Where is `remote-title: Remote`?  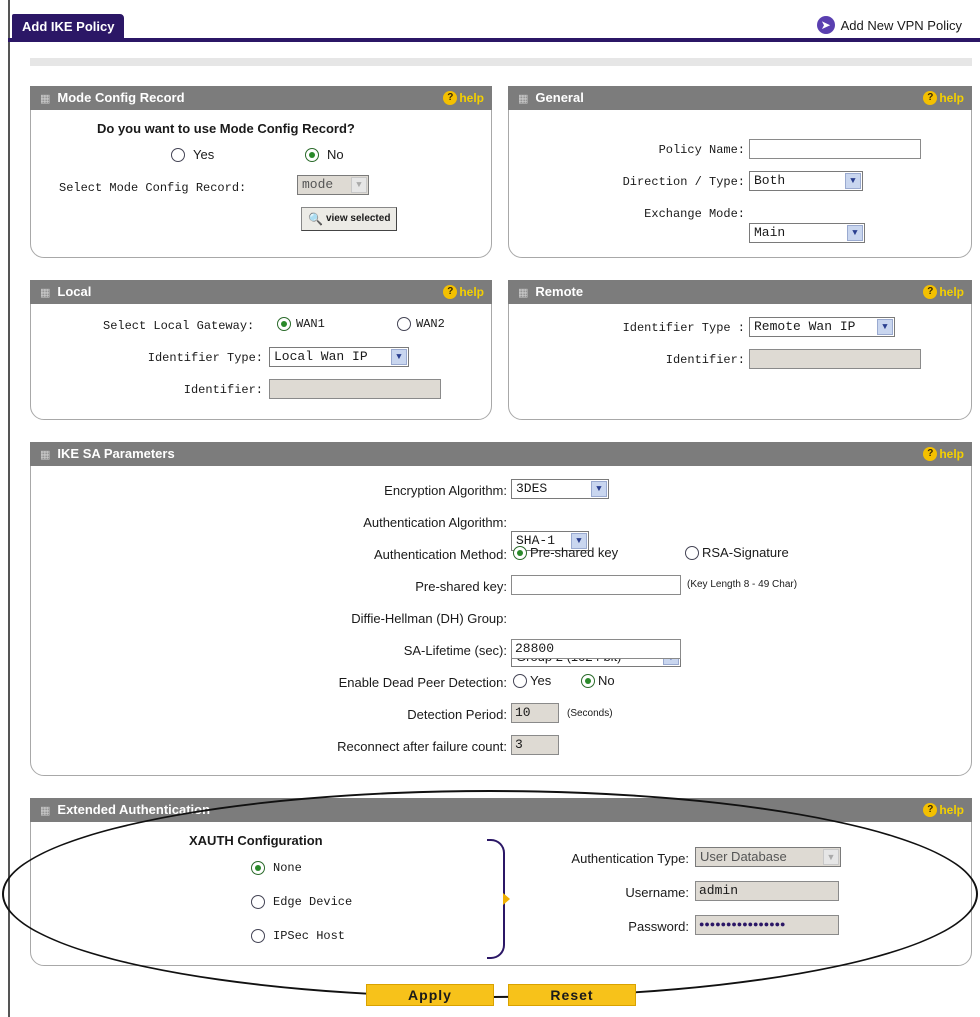
remote-title: Remote is located at coordinates (559, 291).